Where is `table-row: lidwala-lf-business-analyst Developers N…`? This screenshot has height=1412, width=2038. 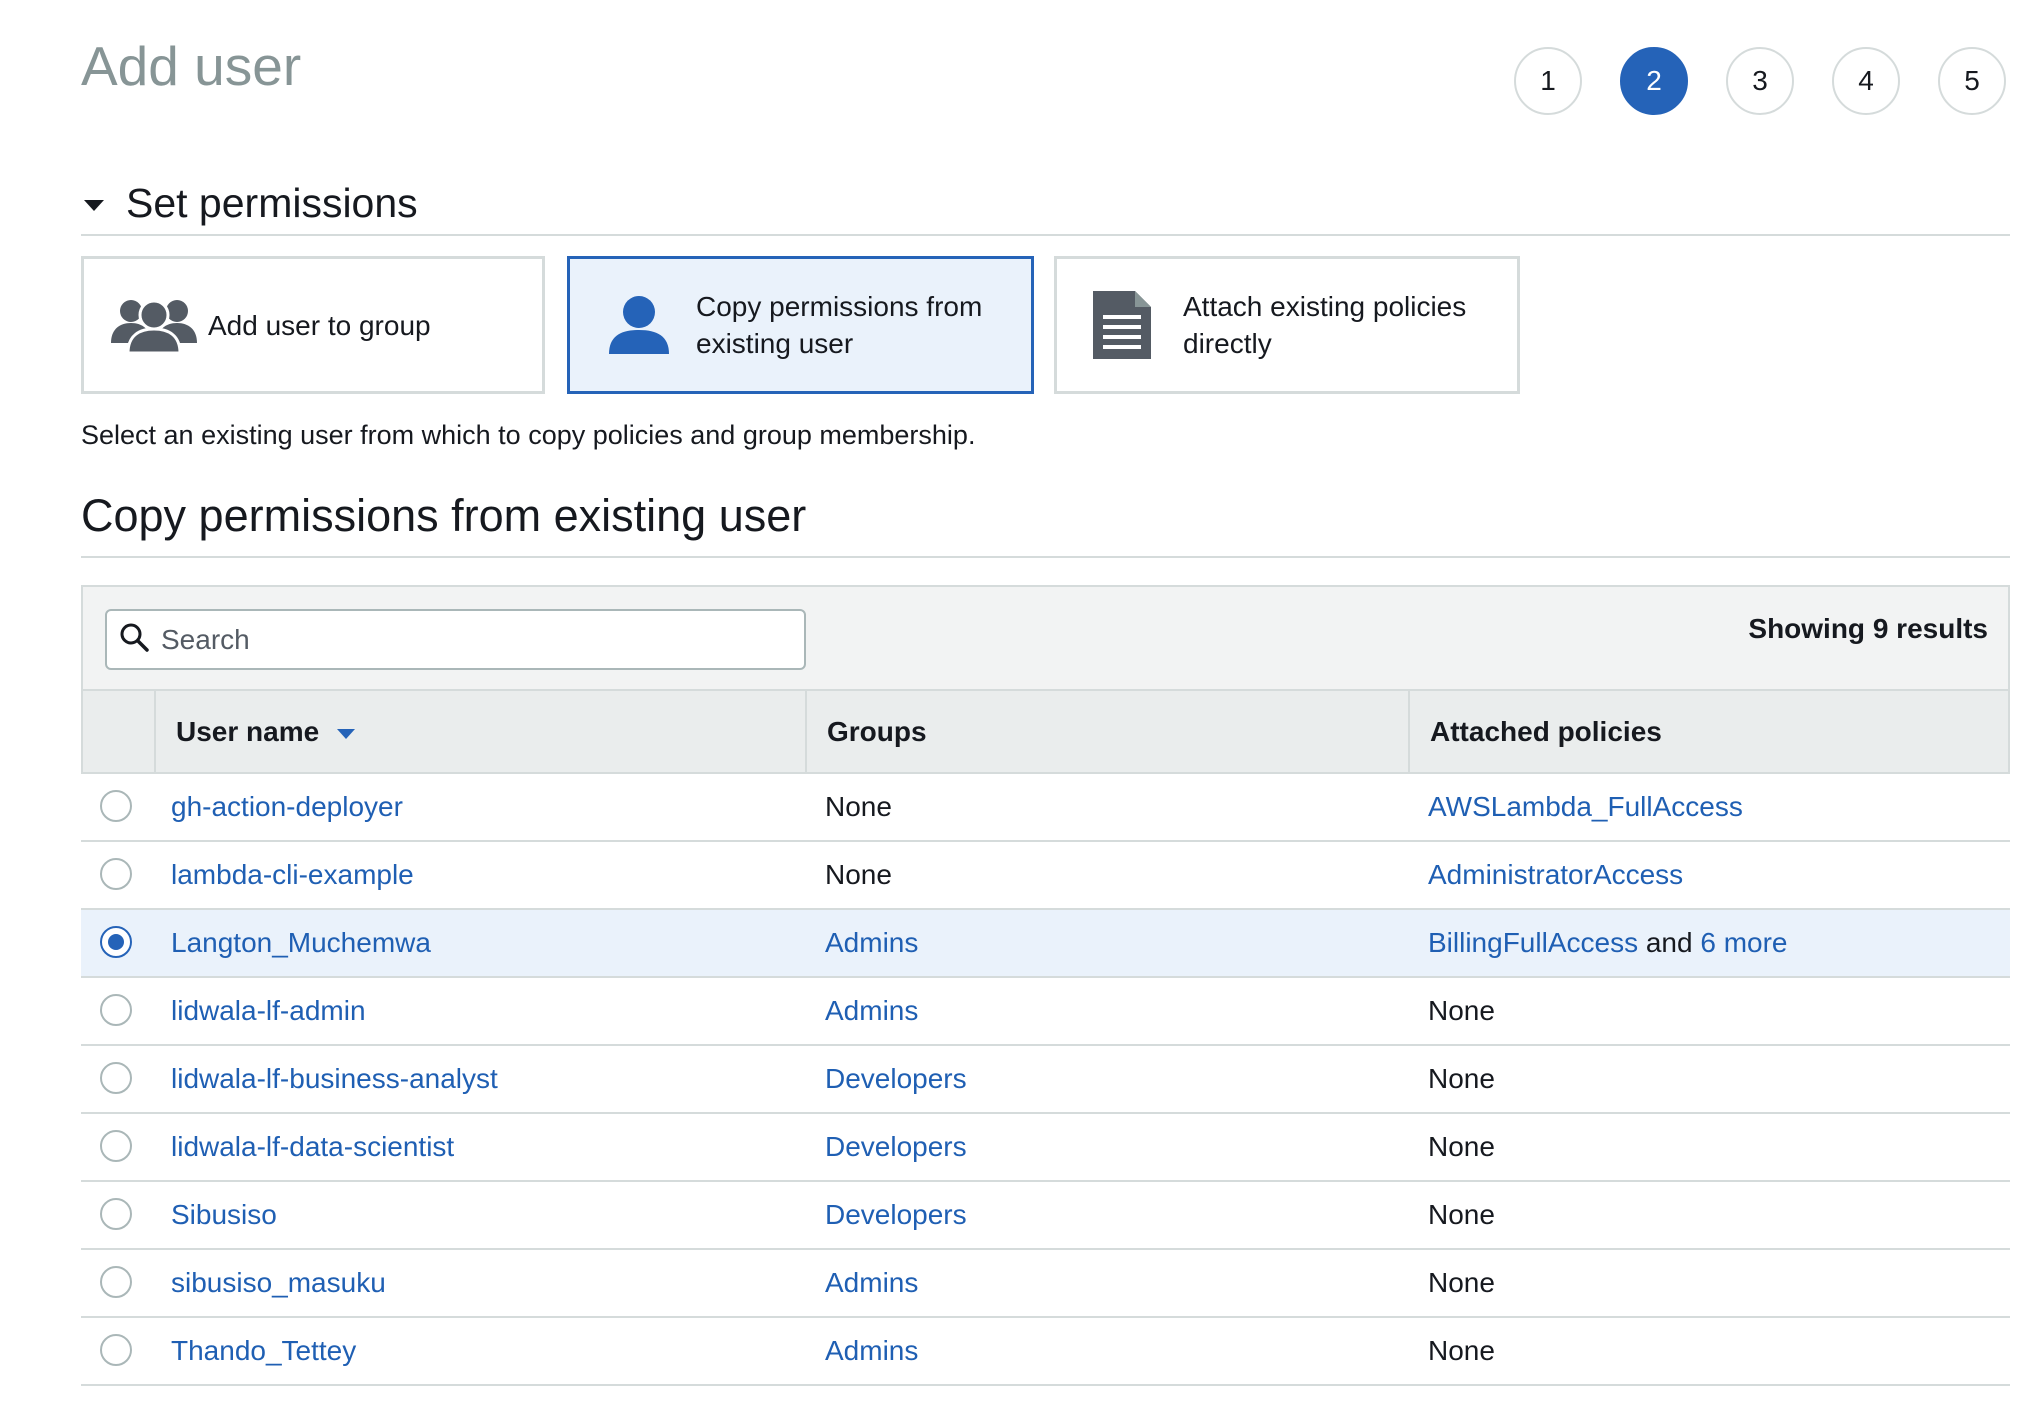
table-row: lidwala-lf-business-analyst Developers N… is located at coordinates (1045, 1080).